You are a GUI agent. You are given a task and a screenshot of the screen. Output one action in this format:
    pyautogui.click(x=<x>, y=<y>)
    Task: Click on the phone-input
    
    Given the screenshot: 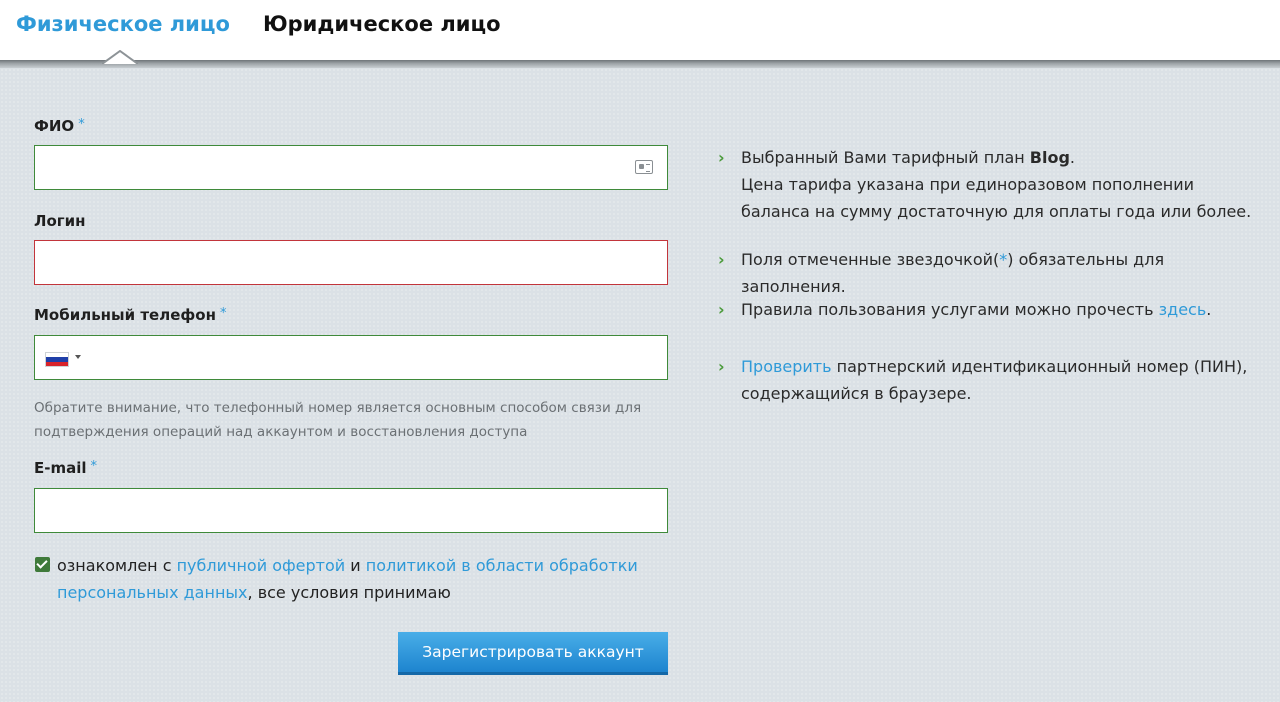 What is the action you would take?
    pyautogui.click(x=379, y=357)
    